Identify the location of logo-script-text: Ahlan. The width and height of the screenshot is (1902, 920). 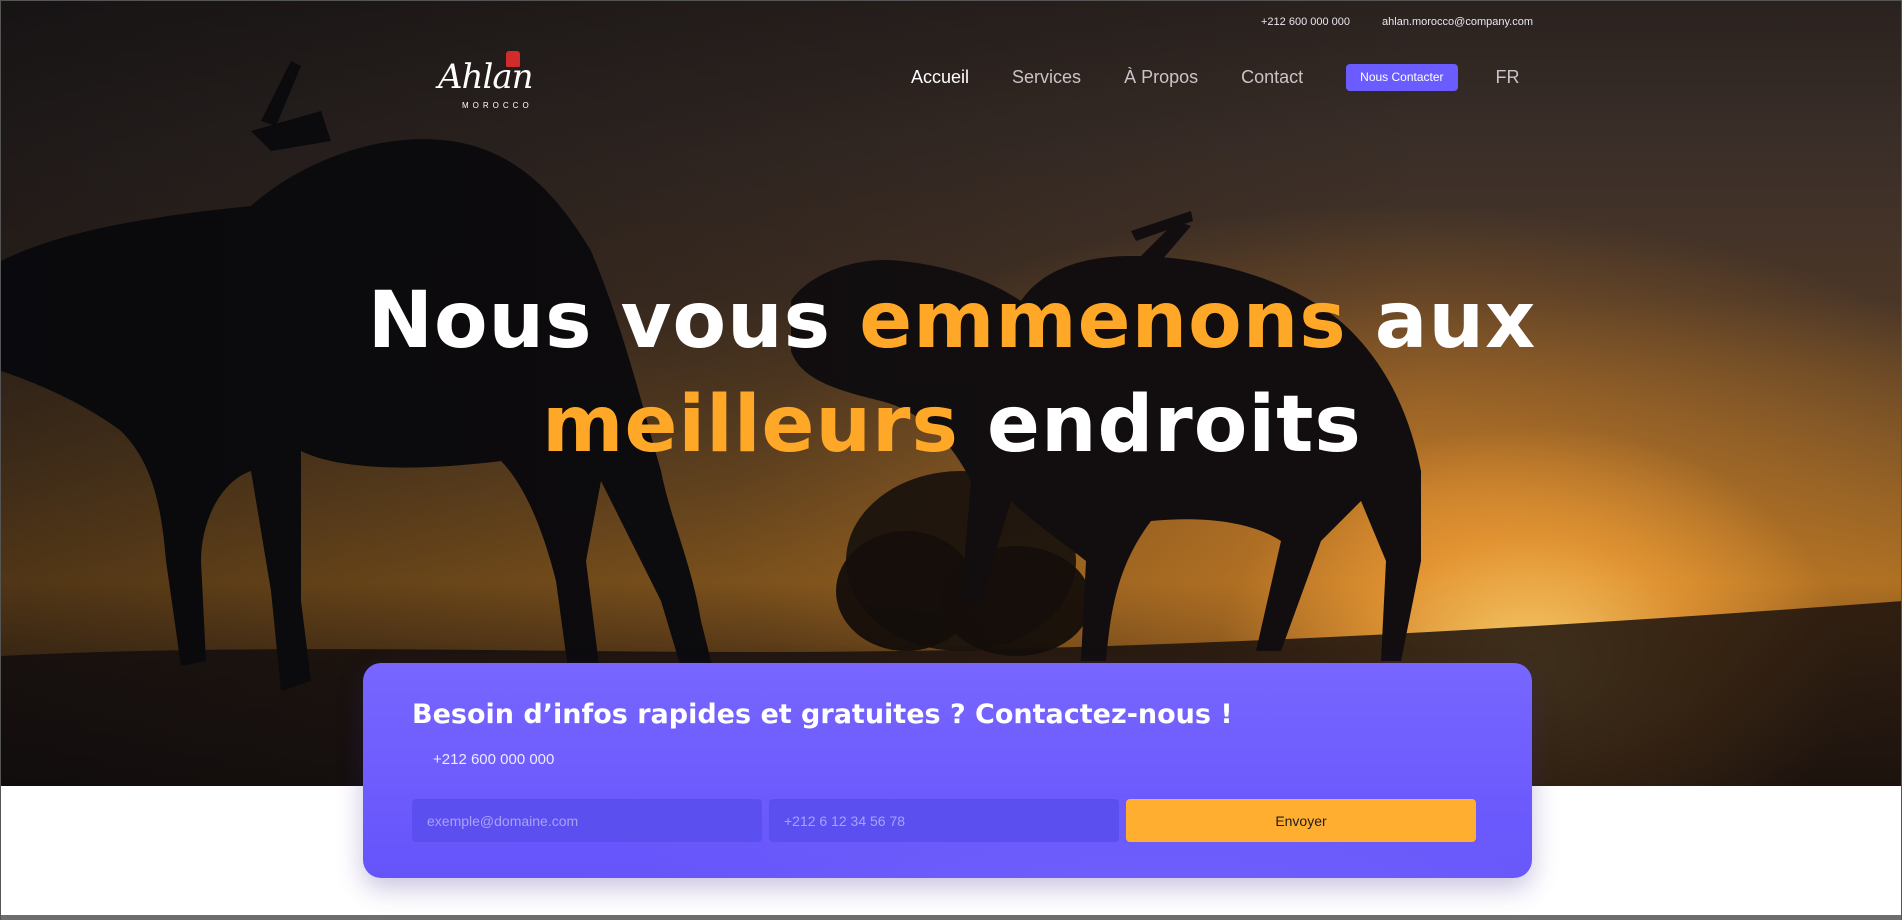
(485, 77).